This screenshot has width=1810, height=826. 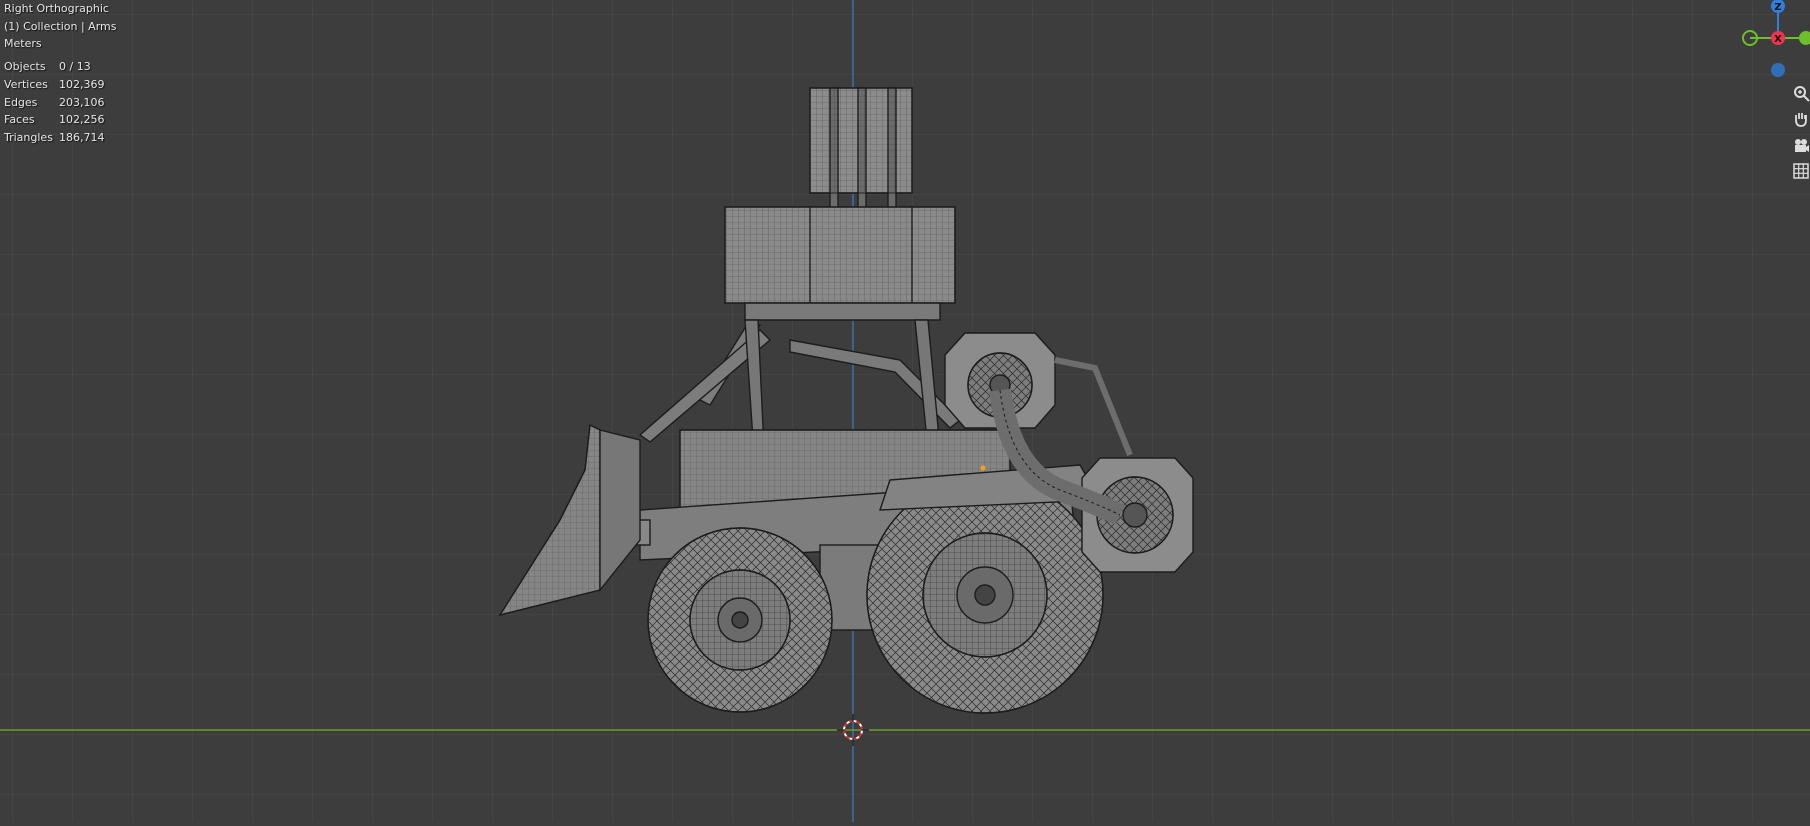 What do you see at coordinates (82, 102) in the screenshot?
I see `stat-value: 203,106` at bounding box center [82, 102].